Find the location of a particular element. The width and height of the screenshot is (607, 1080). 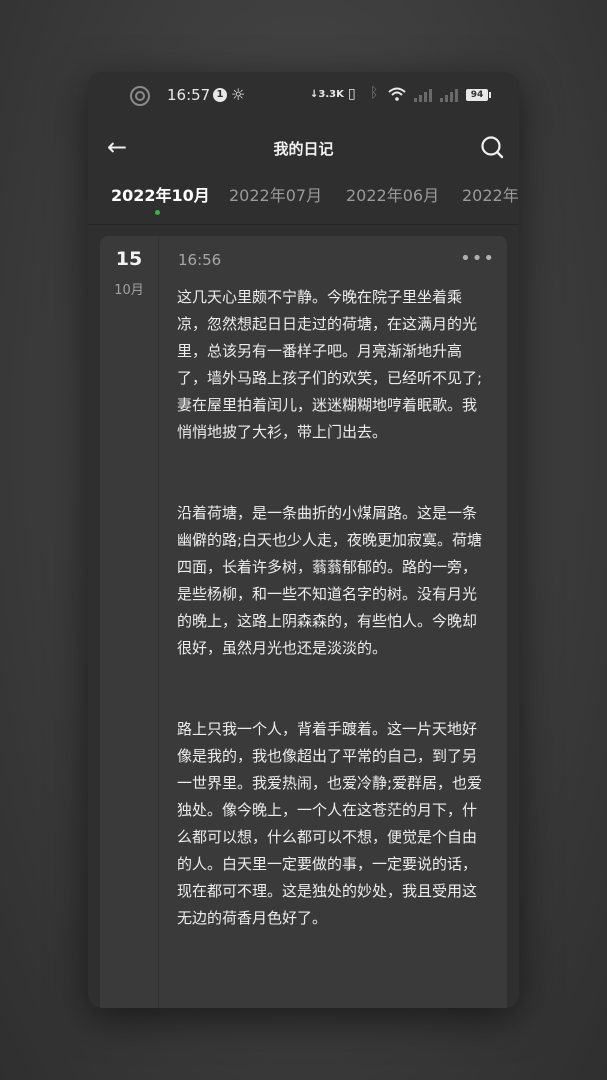

active-tab-dot is located at coordinates (157, 212).